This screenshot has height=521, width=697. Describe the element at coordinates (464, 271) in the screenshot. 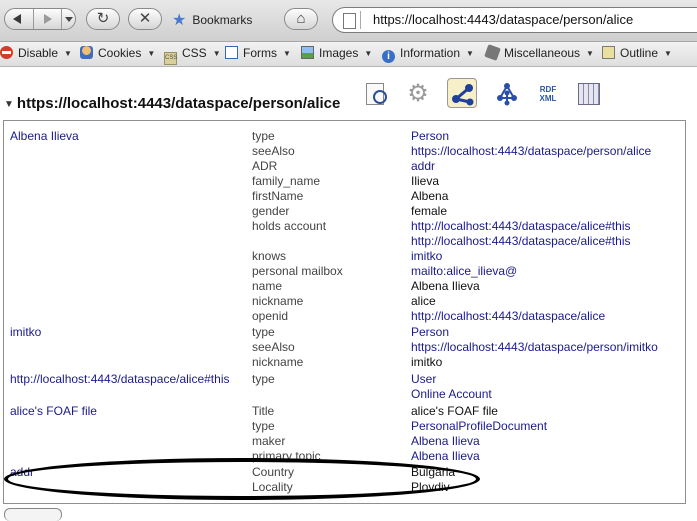

I see `object-link: mailto:alice_ilieva@` at that location.